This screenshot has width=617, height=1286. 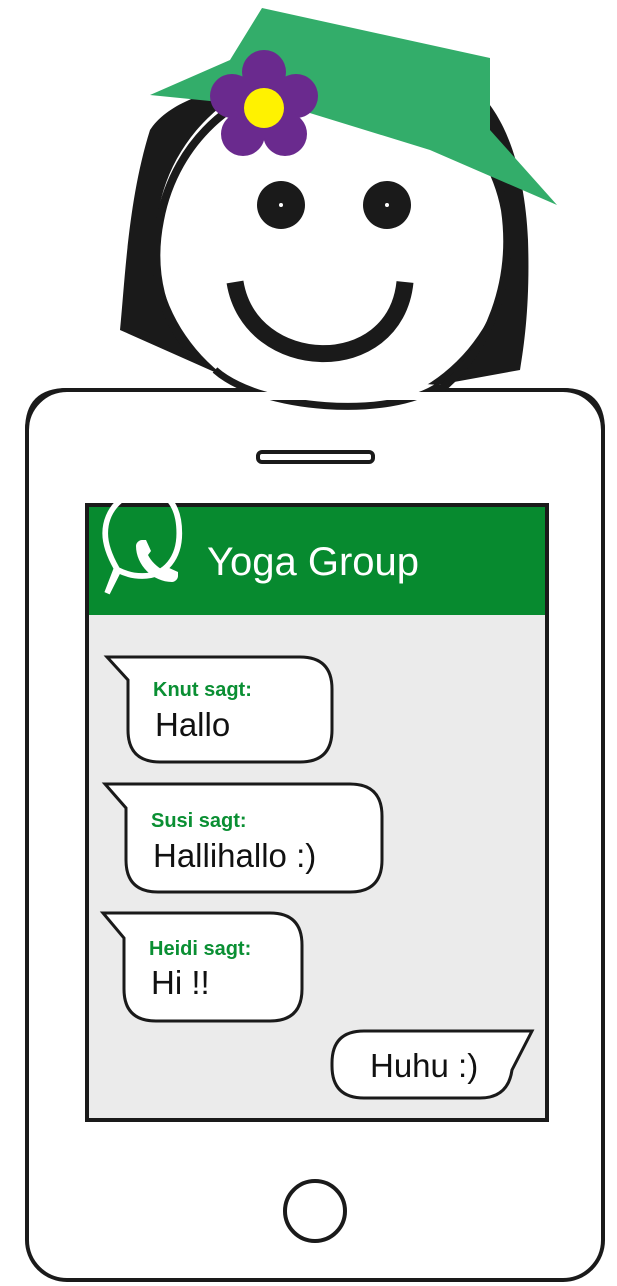 What do you see at coordinates (193, 724) in the screenshot?
I see `message-text: Hallo` at bounding box center [193, 724].